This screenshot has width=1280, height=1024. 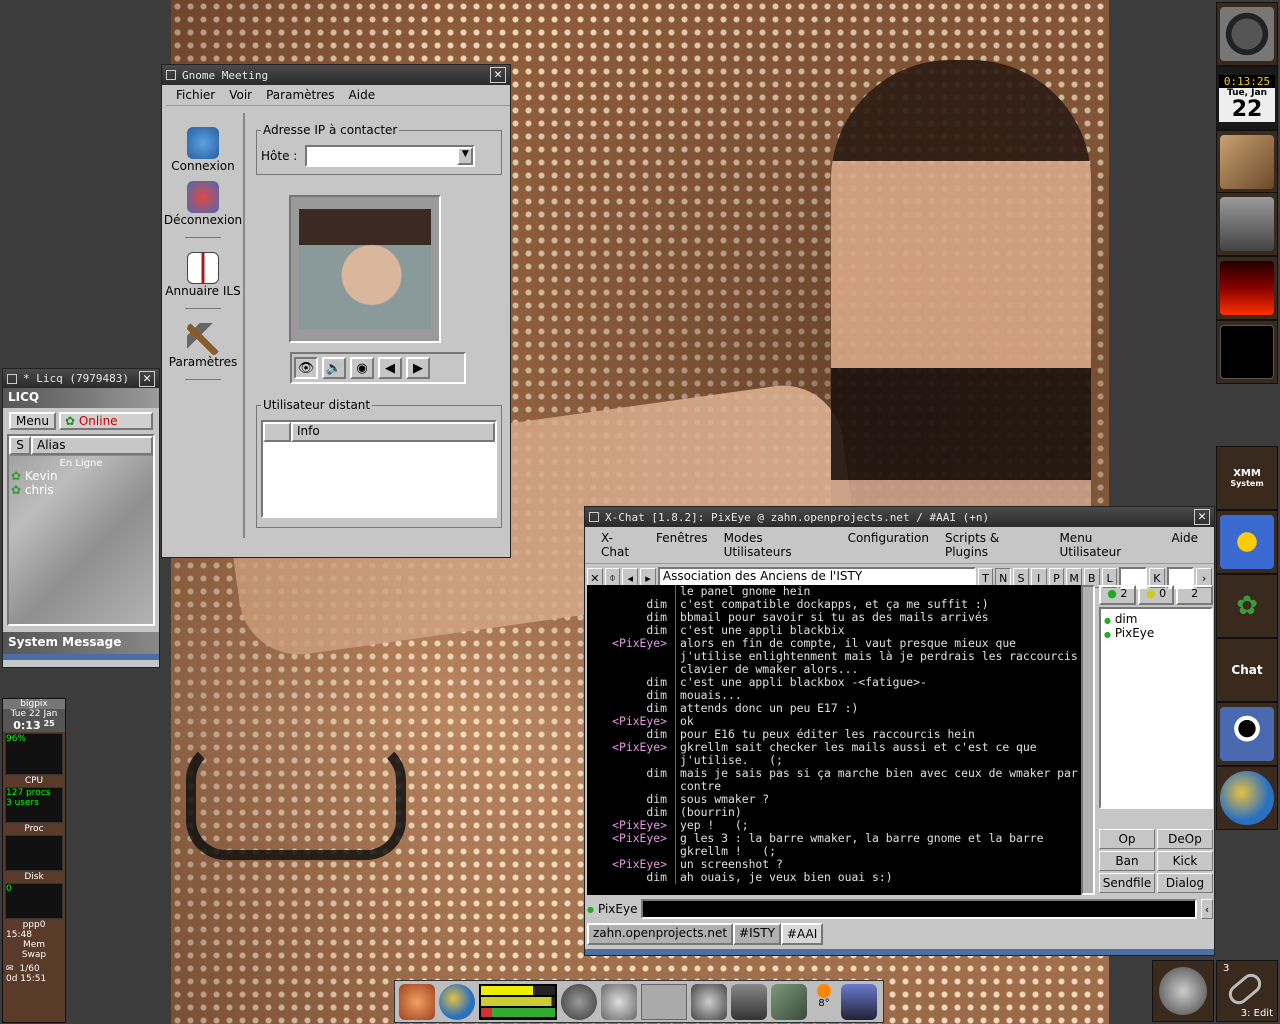 What do you see at coordinates (334, 368) in the screenshot?
I see `speaker-icon: 🔊` at bounding box center [334, 368].